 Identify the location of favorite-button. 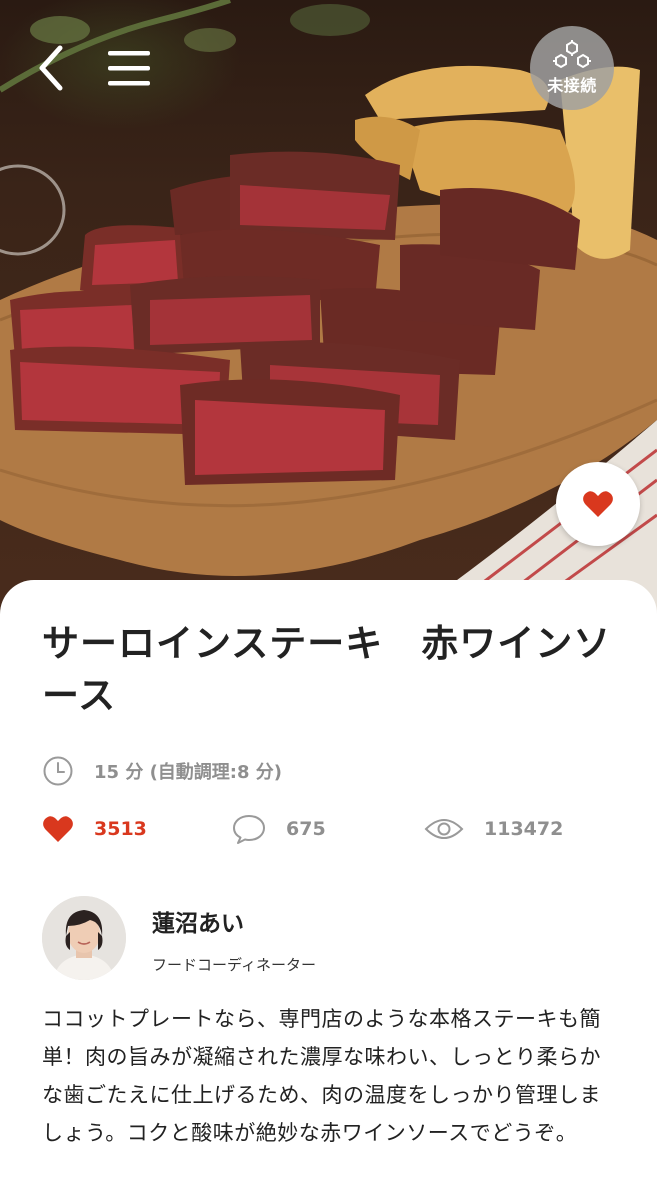
(598, 504).